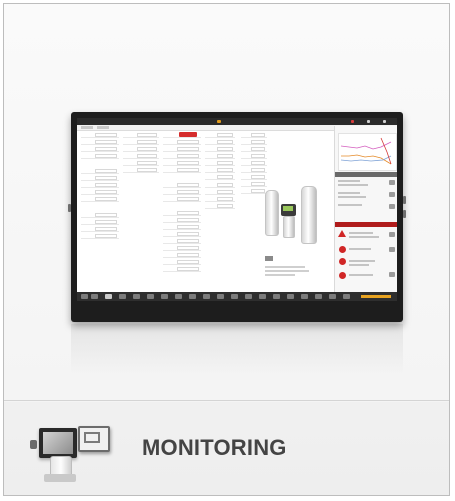  Describe the element at coordinates (368, 121) in the screenshot. I see `user-icon` at that location.